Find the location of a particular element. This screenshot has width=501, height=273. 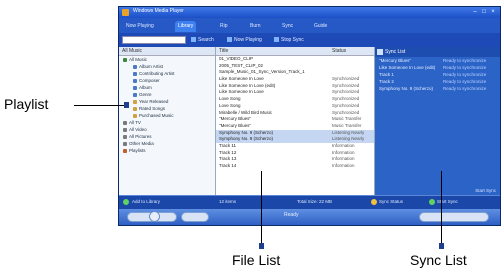

file-row: Mirabelle / Wild Bird Music Synchronized is located at coordinates (295, 113).